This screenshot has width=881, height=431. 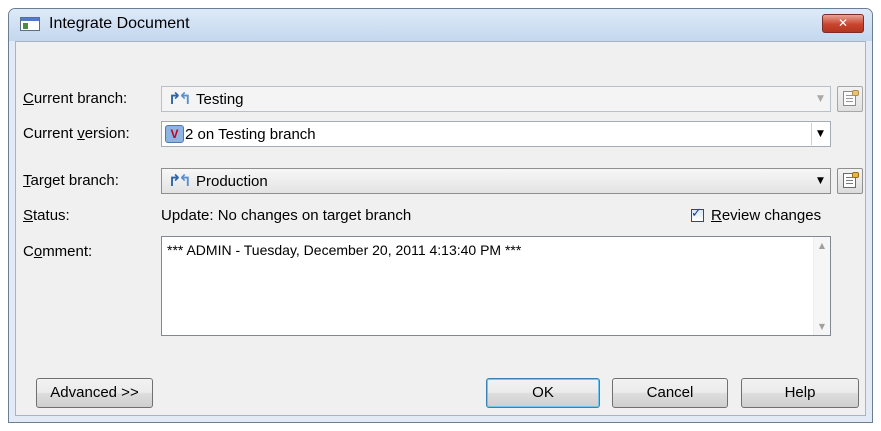 I want to click on version-icon: V, so click(x=174, y=134).